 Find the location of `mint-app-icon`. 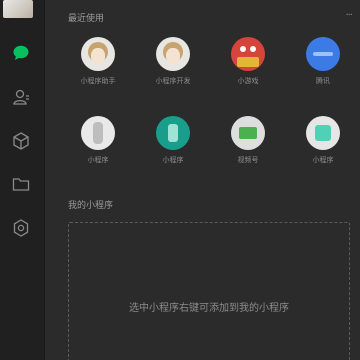

mint-app-icon is located at coordinates (323, 133).